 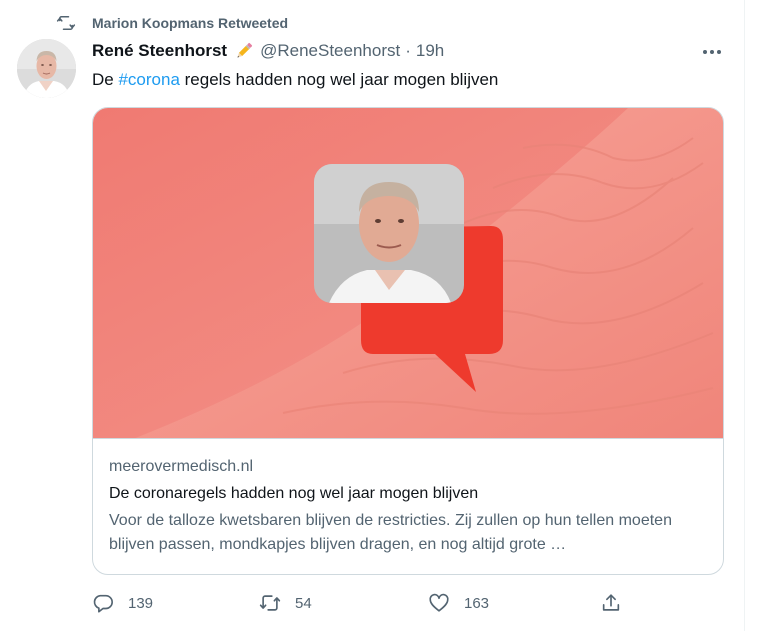 What do you see at coordinates (181, 466) in the screenshot?
I see `card-domain: meerovermedisch.nl` at bounding box center [181, 466].